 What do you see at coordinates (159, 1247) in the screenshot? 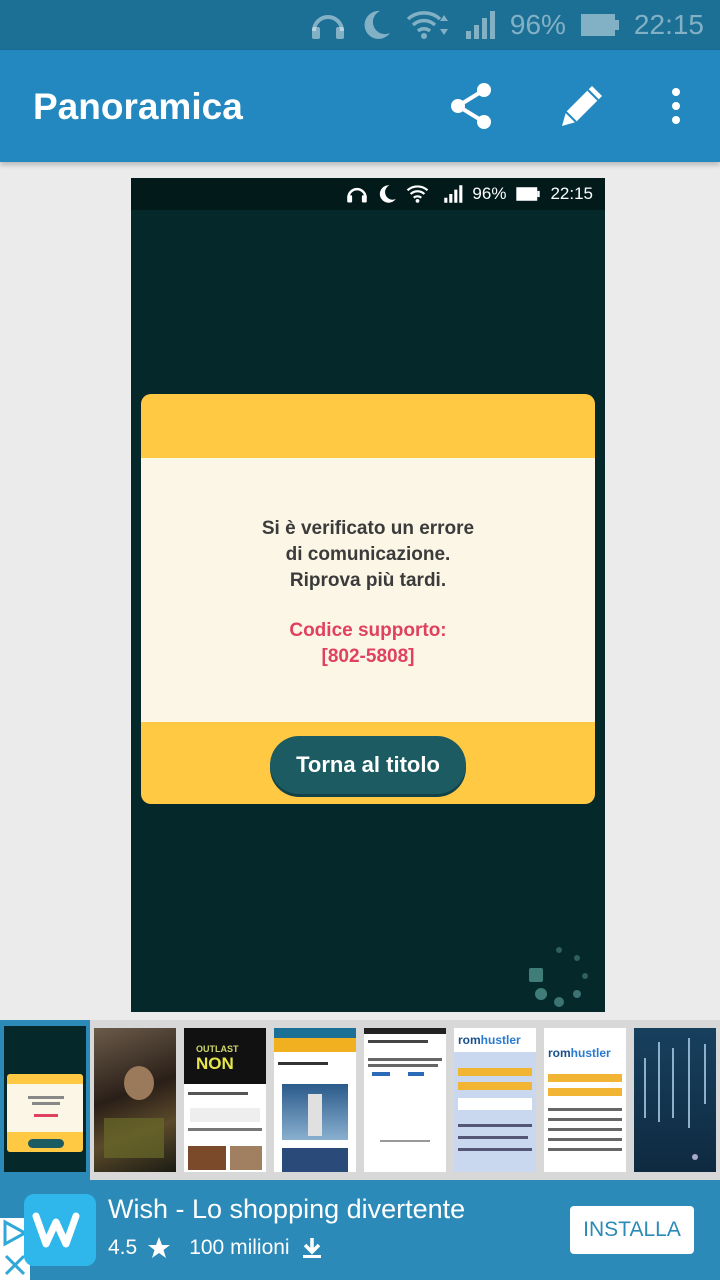
I see `star-icon` at bounding box center [159, 1247].